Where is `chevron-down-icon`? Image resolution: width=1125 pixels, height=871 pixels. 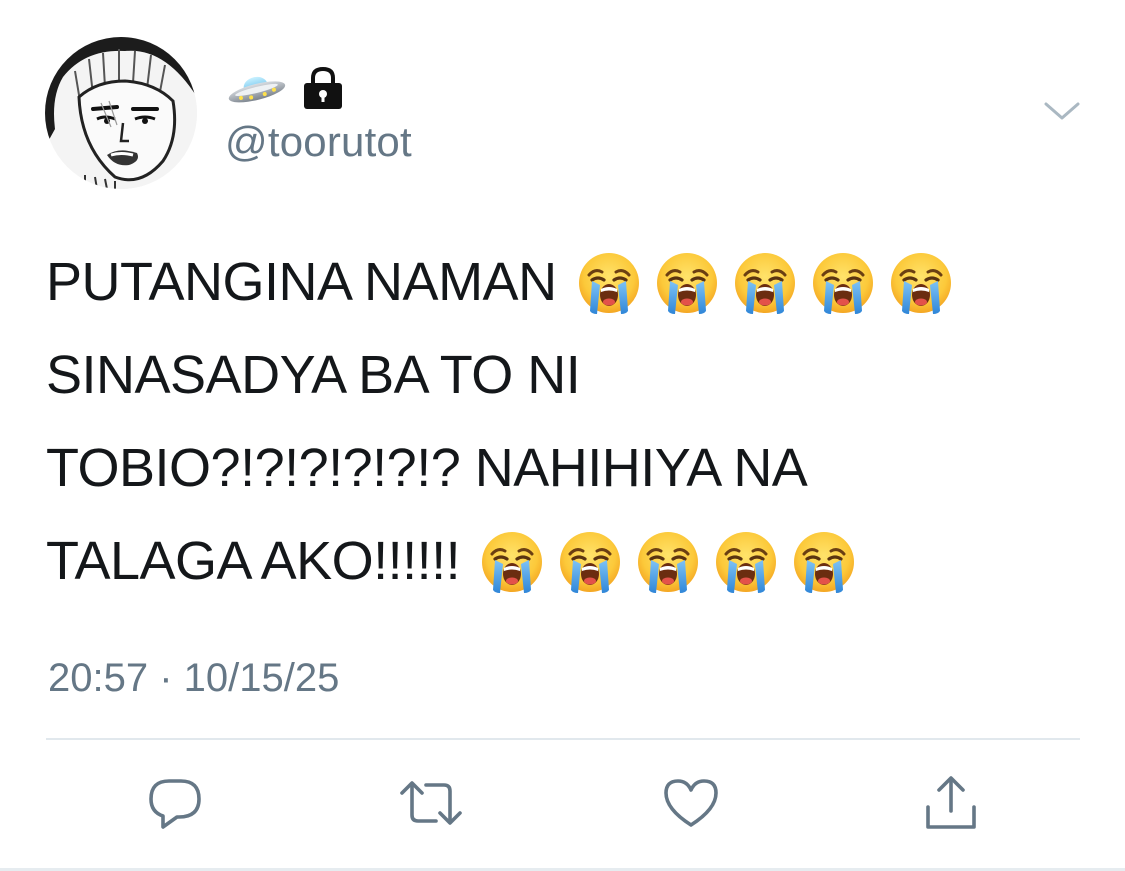
chevron-down-icon is located at coordinates (1062, 111).